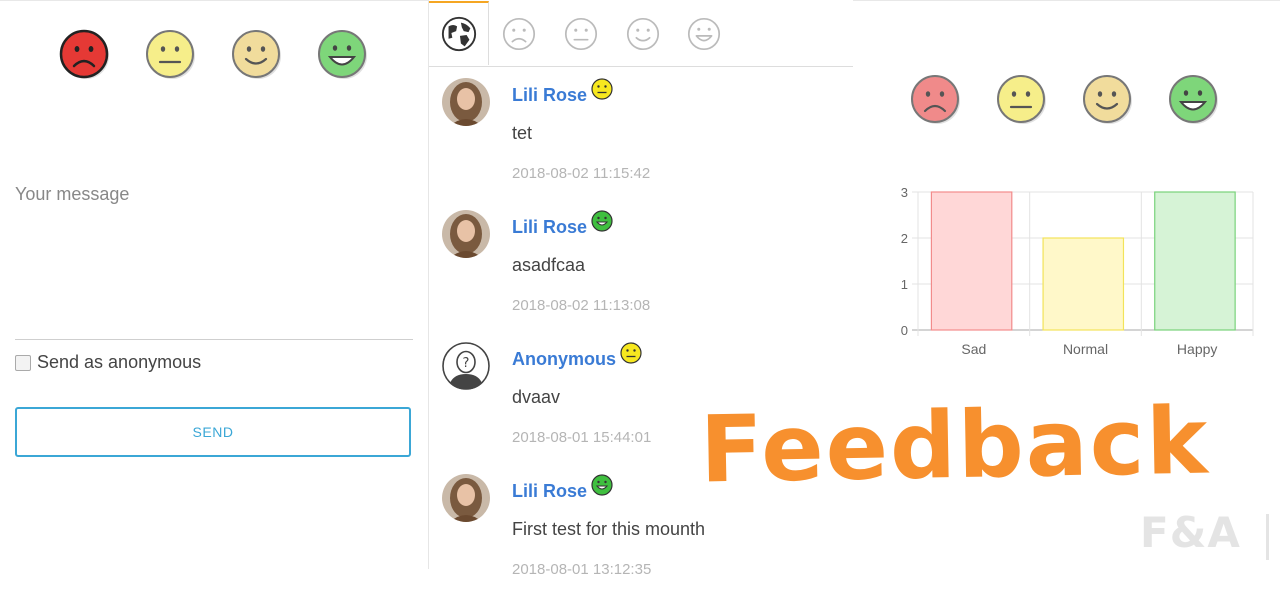 This screenshot has width=1280, height=594. I want to click on tab-sad, so click(519, 34).